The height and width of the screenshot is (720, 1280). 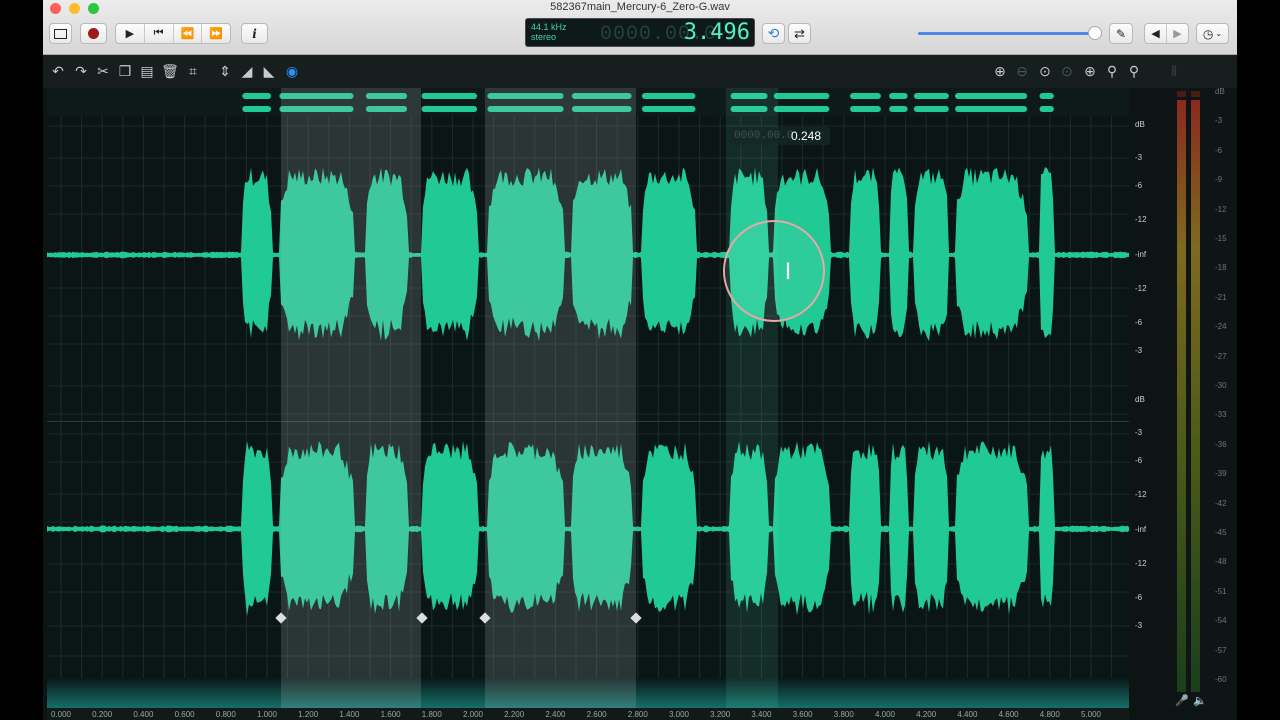 What do you see at coordinates (885, 714) in the screenshot?
I see `ruler-tick-label: 4.000` at bounding box center [885, 714].